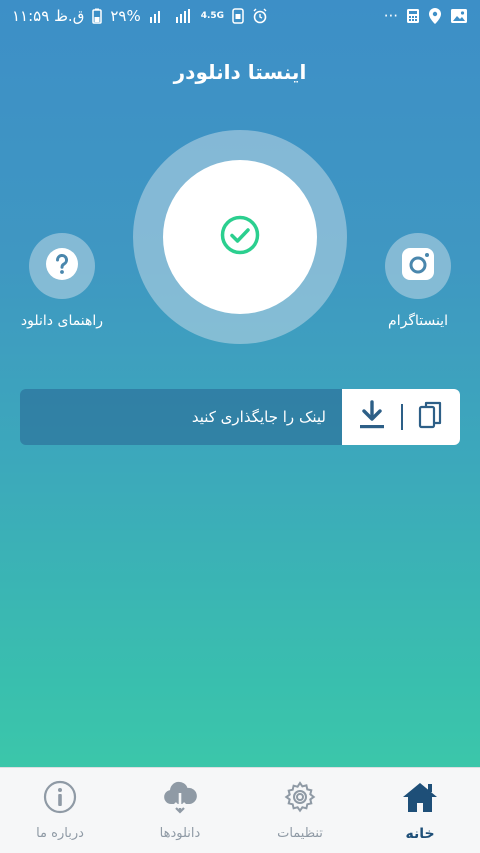 The width and height of the screenshot is (480, 853). I want to click on battery-percent: ۲۹%, so click(125, 16).